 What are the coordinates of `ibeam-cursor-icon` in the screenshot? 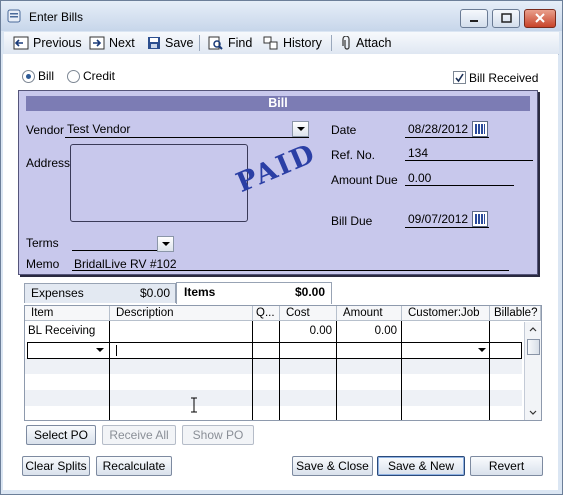 It's located at (194, 405).